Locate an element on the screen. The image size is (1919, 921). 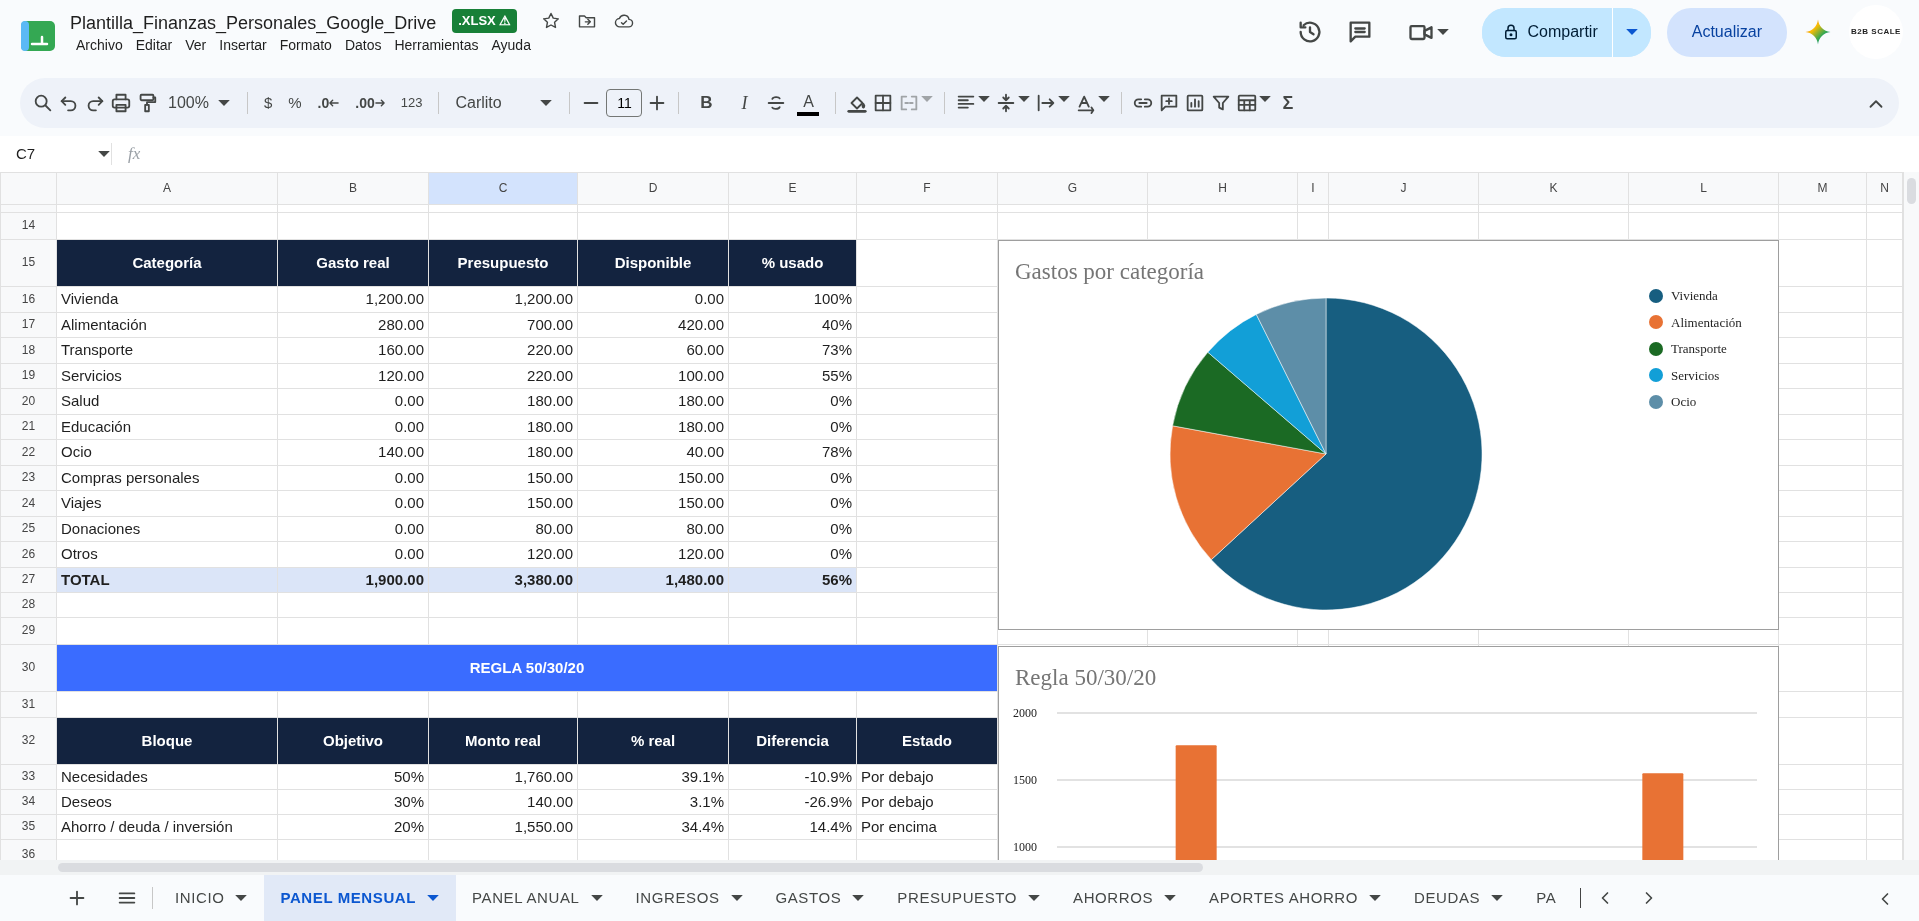
row-number: 22 is located at coordinates (28, 452).